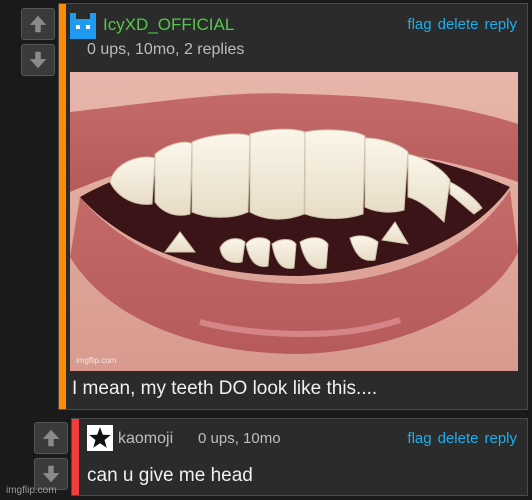 This screenshot has width=532, height=500. What do you see at coordinates (96, 360) in the screenshot?
I see `image-watermark: imgflip.com` at bounding box center [96, 360].